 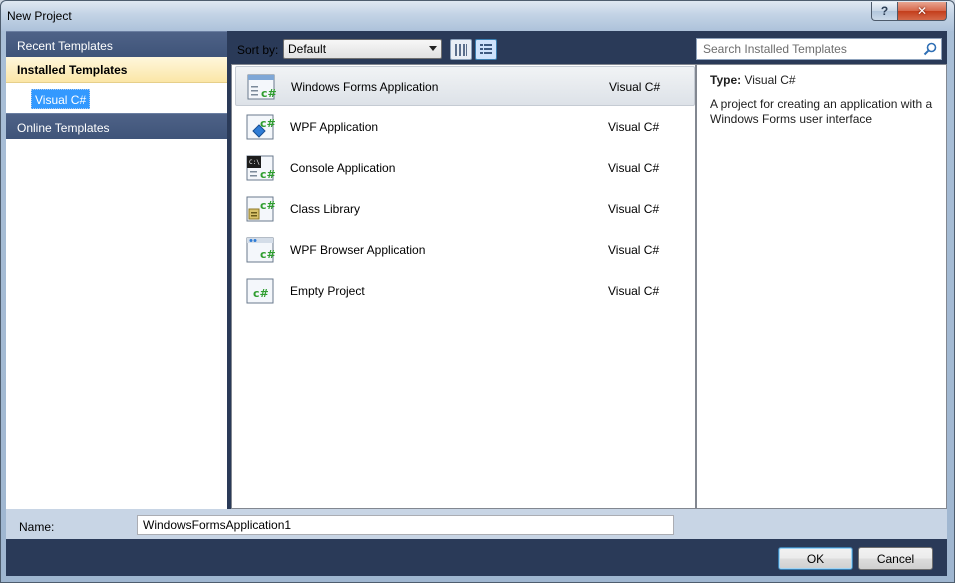 I want to click on classlib-csharp-icon: c#, so click(x=261, y=209).